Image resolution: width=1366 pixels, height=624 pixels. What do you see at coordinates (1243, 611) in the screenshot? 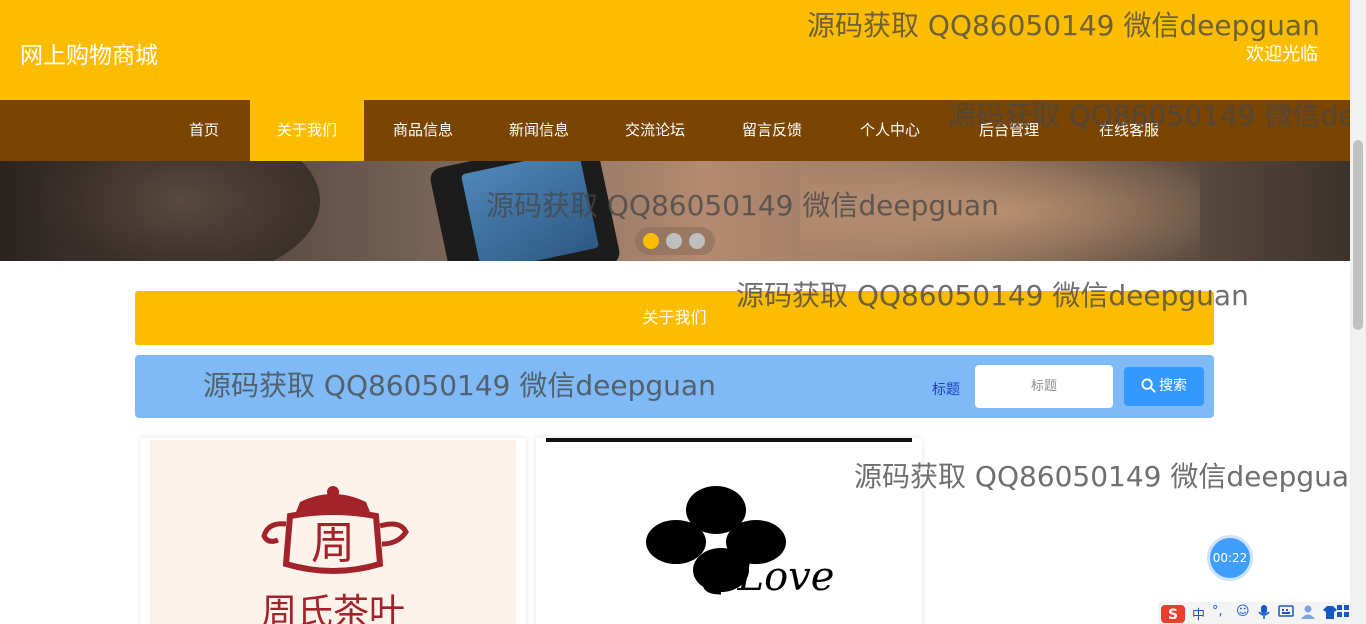
I see `emoji-icon: ☺` at bounding box center [1243, 611].